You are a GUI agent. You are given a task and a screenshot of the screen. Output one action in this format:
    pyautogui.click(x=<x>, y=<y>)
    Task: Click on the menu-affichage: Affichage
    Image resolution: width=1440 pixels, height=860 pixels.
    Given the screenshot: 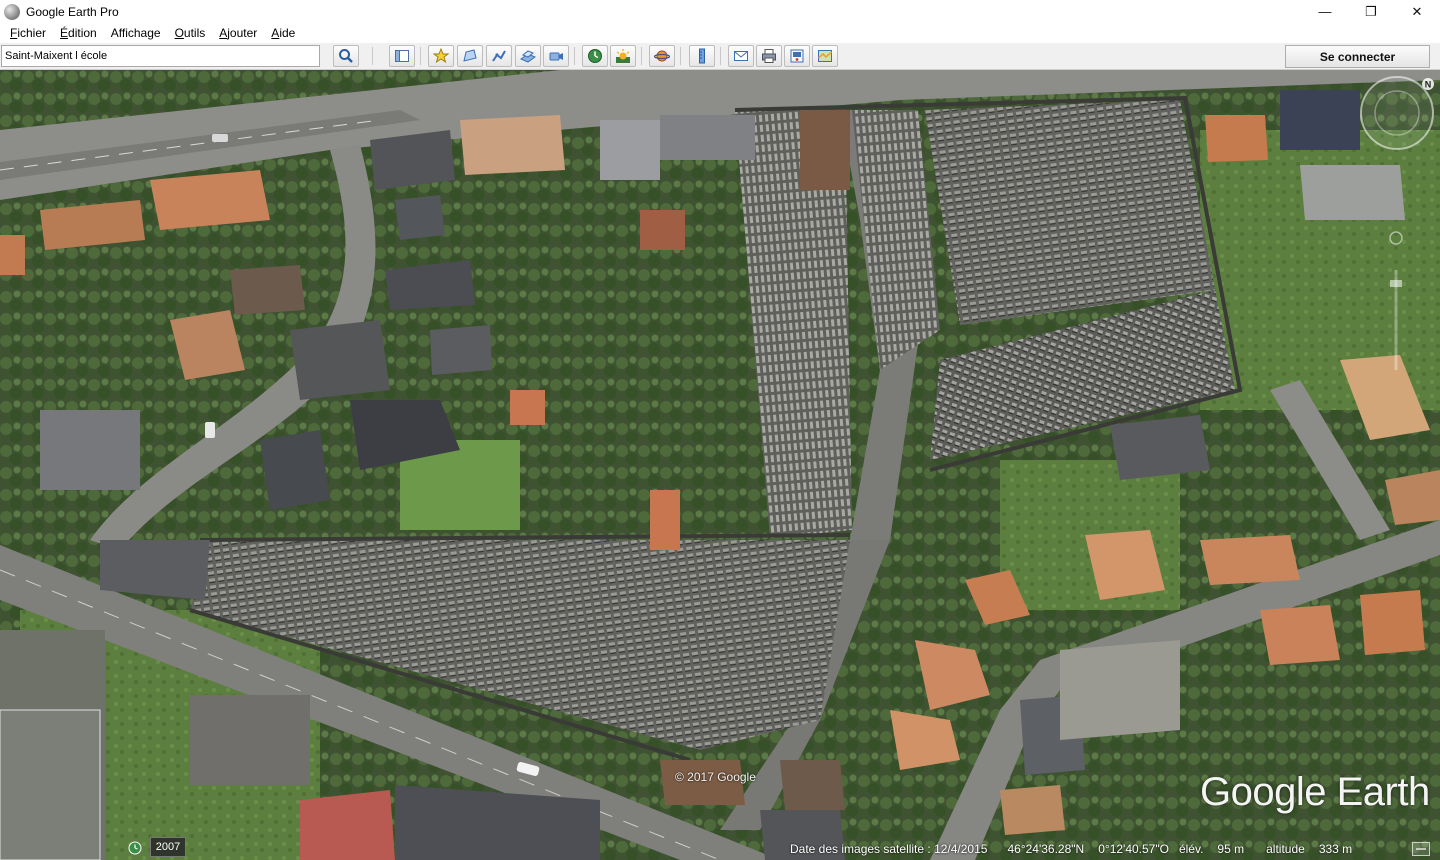 What is the action you would take?
    pyautogui.click(x=136, y=33)
    